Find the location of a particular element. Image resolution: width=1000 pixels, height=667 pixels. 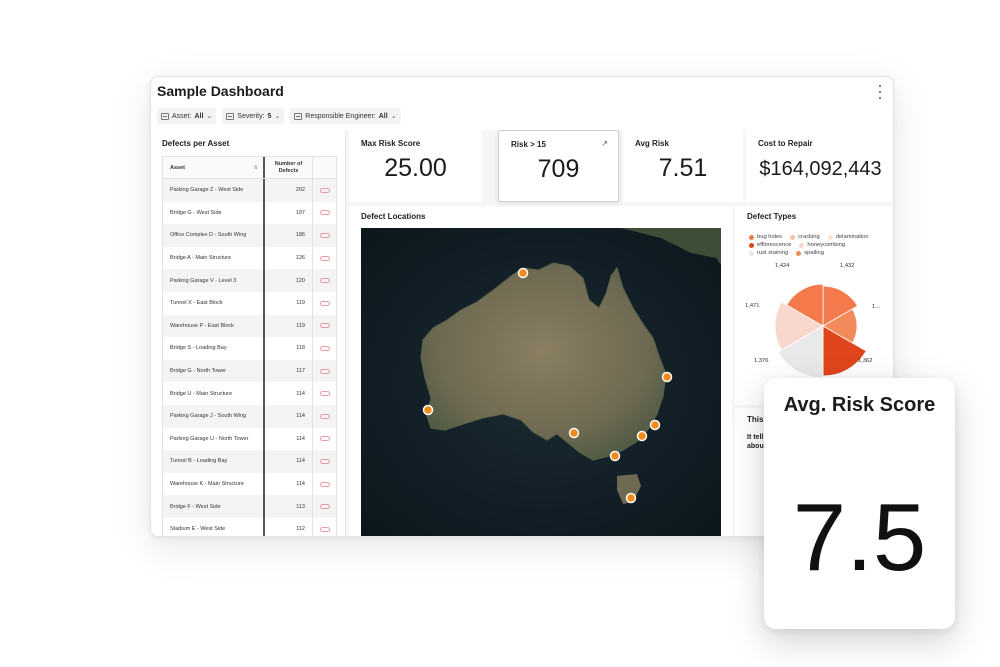

text-panel-title: This is located at coordinates (755, 419).